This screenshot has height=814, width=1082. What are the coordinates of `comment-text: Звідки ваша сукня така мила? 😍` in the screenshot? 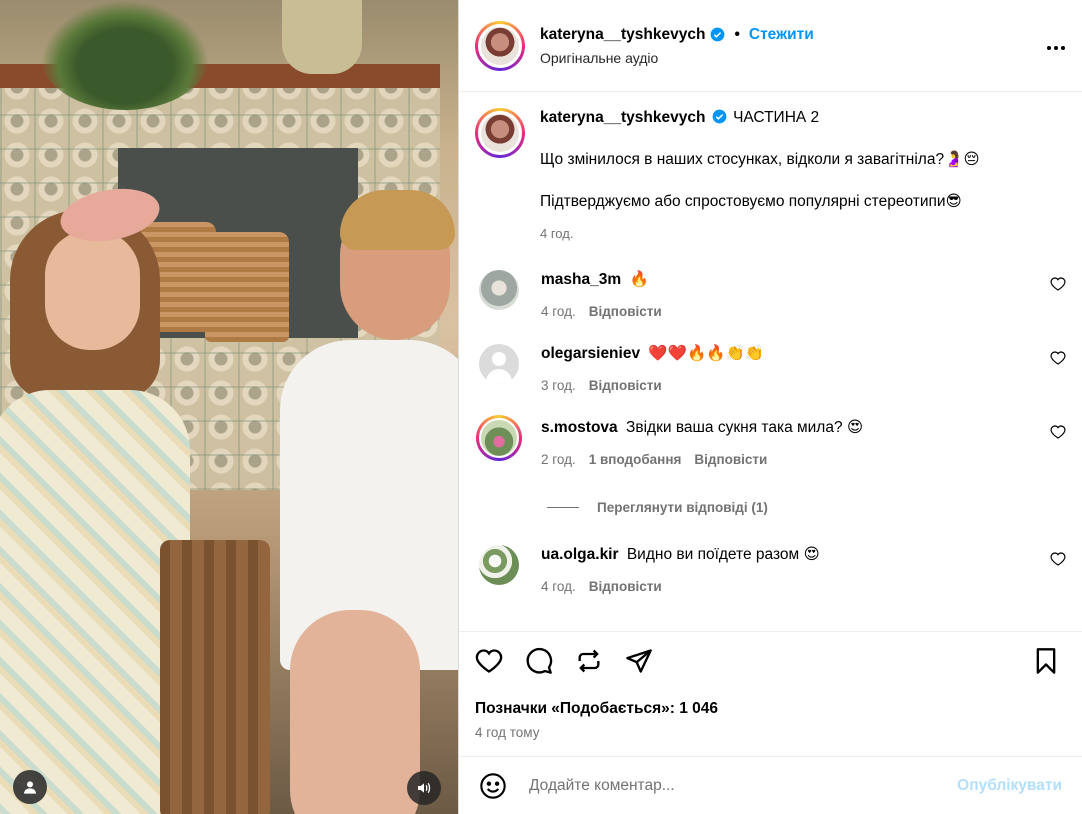 It's located at (744, 427).